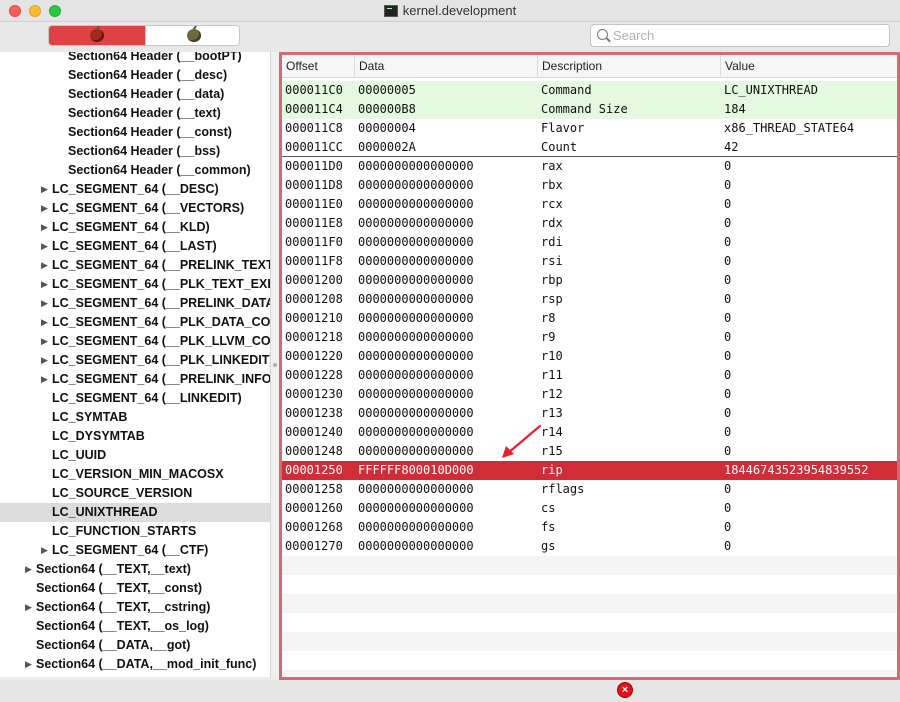  What do you see at coordinates (314, 413) in the screenshot?
I see `offset-cell: 00001238` at bounding box center [314, 413].